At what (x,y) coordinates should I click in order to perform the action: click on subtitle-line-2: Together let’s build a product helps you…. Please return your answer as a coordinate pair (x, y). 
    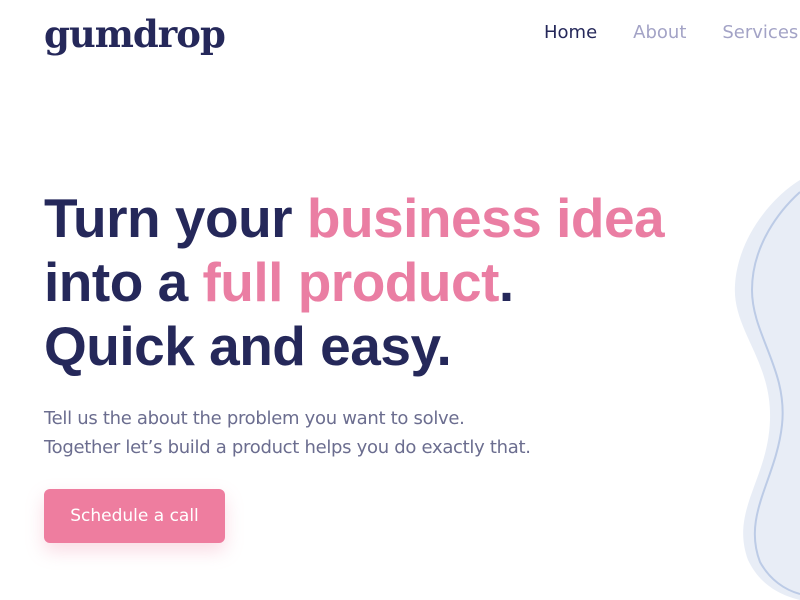
    Looking at the image, I should click on (287, 447).